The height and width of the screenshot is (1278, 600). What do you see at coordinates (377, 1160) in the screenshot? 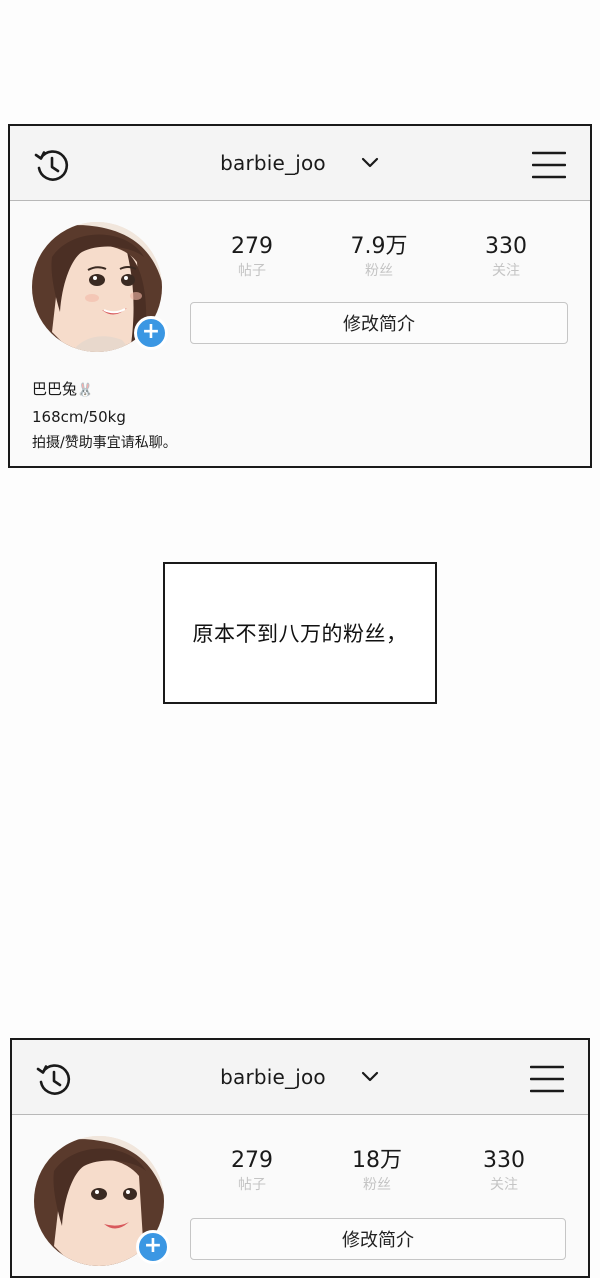
I see `stat-value: 18万` at bounding box center [377, 1160].